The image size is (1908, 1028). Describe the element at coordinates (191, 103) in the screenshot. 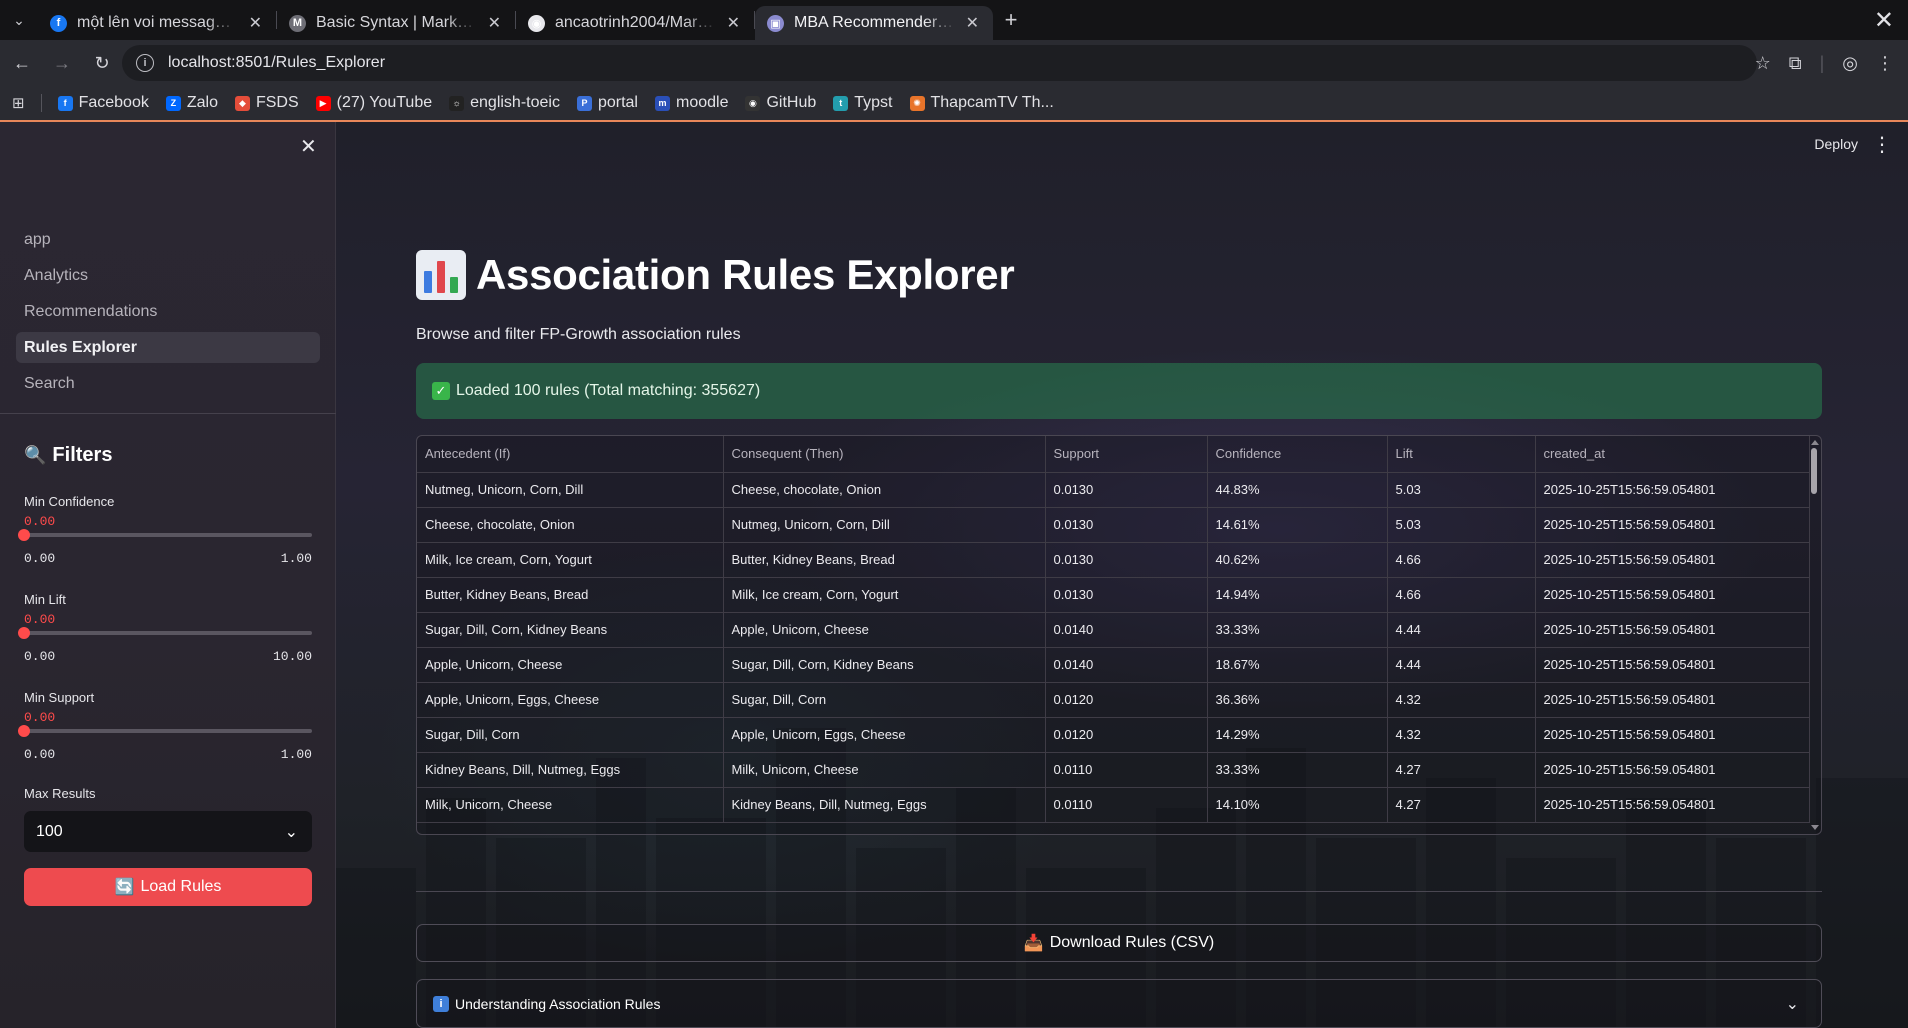

I see `bookmark-item: Z Zalo` at that location.